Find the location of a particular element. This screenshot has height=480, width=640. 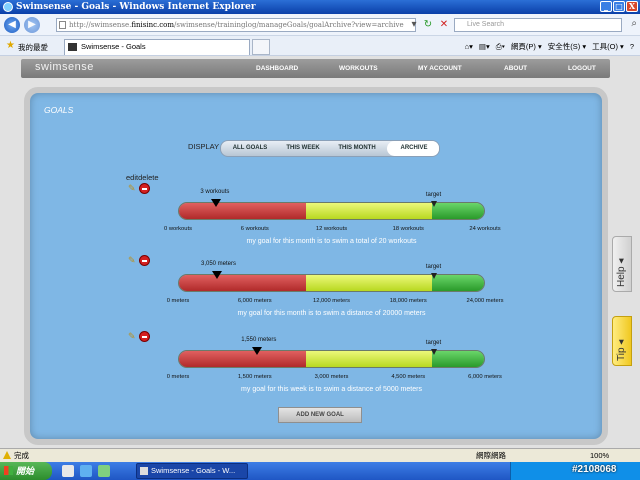

tick-label: 12 workouts is located at coordinates (331, 229).